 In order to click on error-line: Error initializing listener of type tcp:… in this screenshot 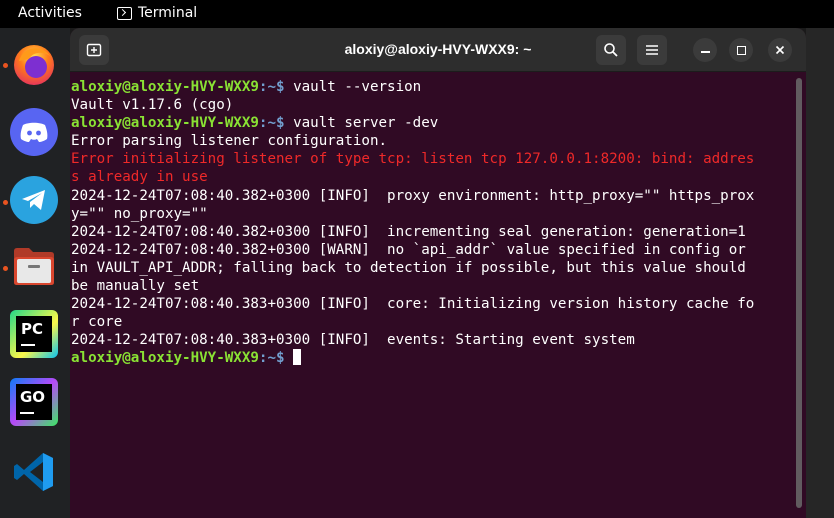, I will do `click(438, 159)`.